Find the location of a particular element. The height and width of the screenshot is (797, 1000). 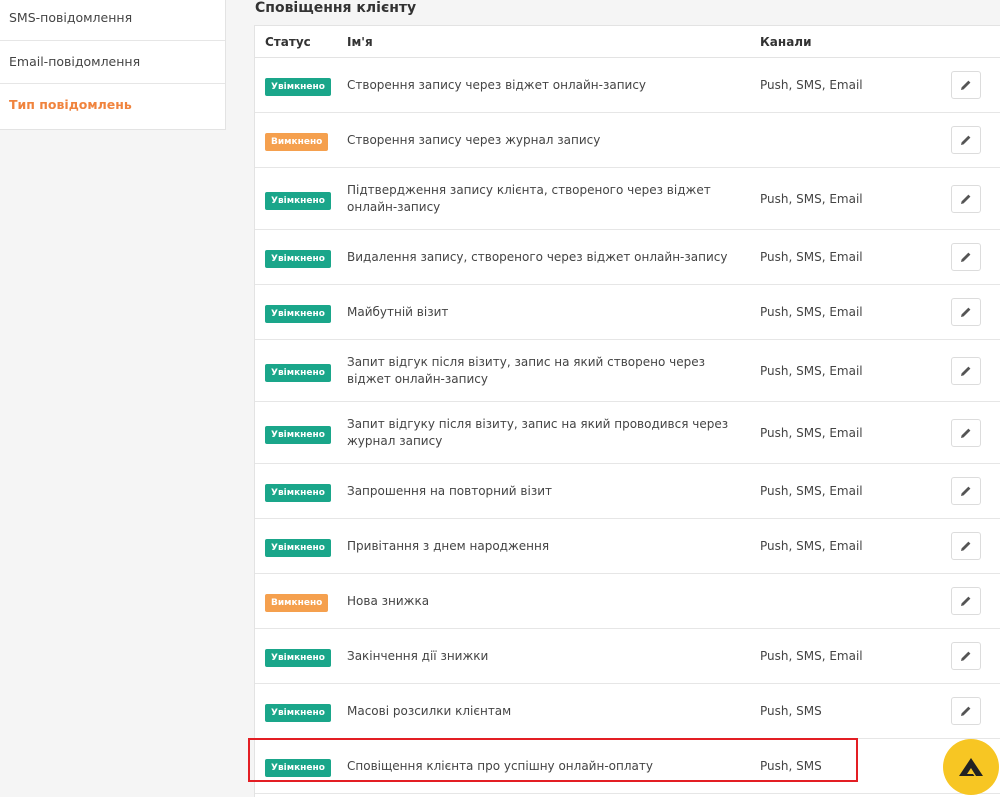

logo-triangle-icon is located at coordinates (971, 767).